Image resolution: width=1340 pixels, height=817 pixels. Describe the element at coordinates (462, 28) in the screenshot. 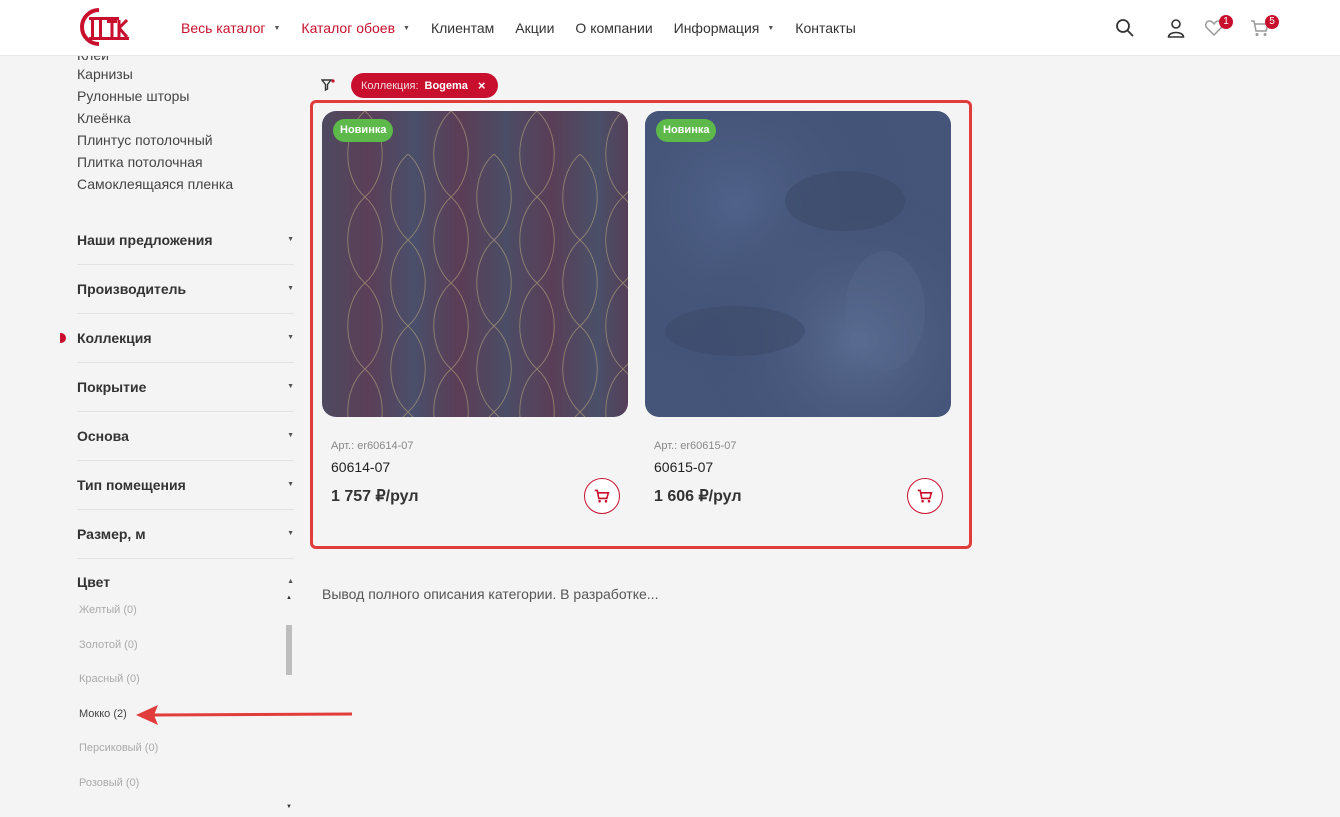

I see `nav-clients: Клиентам` at that location.